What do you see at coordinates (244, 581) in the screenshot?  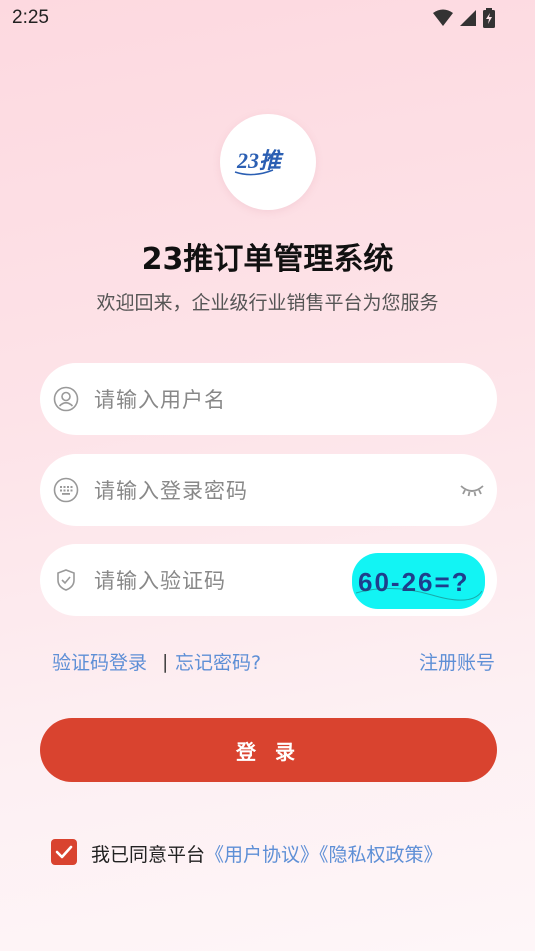 I see `captcha-input` at bounding box center [244, 581].